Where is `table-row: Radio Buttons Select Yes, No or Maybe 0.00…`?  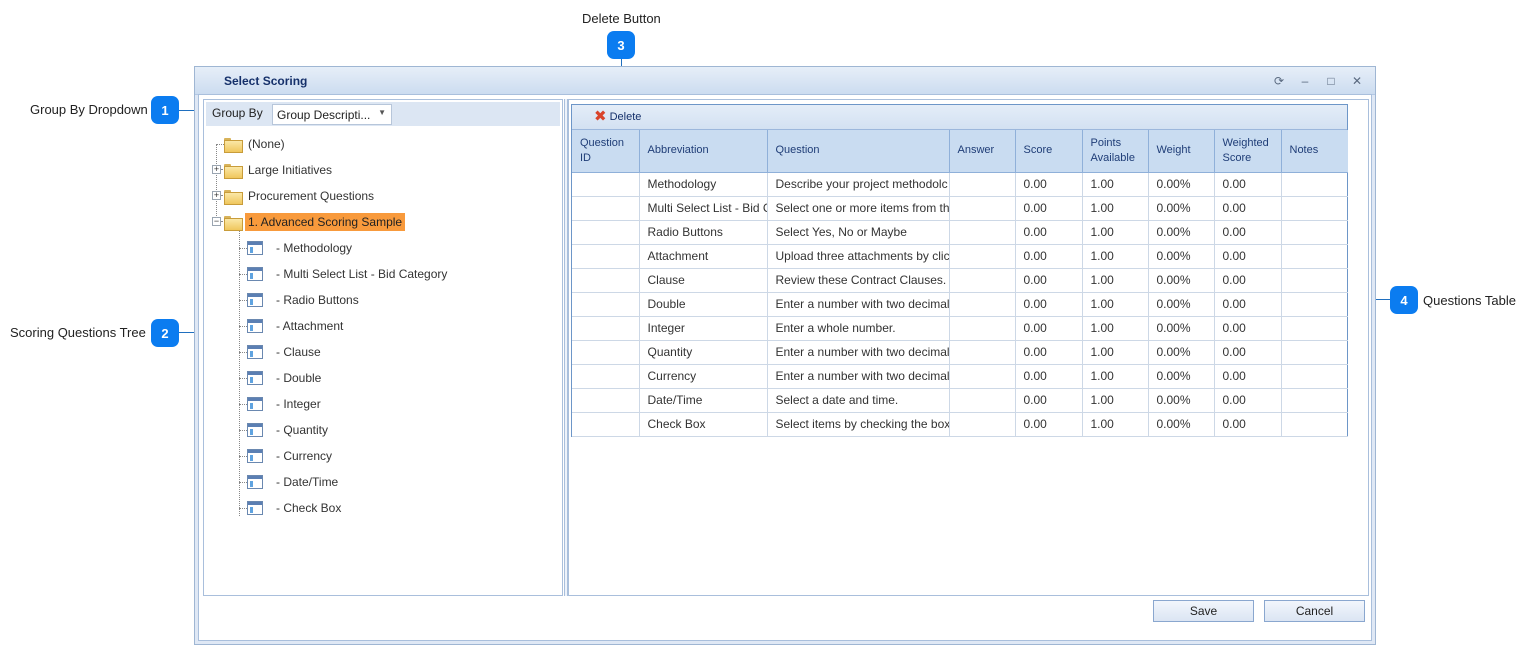 table-row: Radio Buttons Select Yes, No or Maybe 0.00… is located at coordinates (960, 232).